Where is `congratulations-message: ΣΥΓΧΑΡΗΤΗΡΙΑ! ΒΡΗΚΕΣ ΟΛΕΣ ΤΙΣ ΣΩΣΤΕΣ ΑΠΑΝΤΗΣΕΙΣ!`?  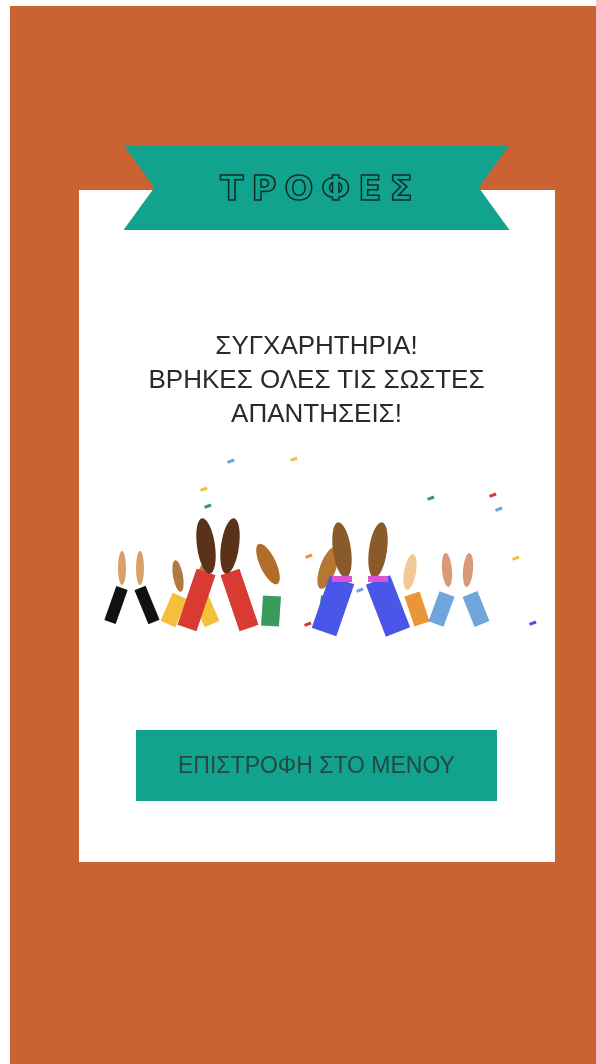 congratulations-message: ΣΥΓΧΑΡΗΤΗΡΙΑ! ΒΡΗΚΕΣ ΟΛΕΣ ΤΙΣ ΣΩΣΤΕΣ ΑΠΑΝΤΗΣΕΙΣ! is located at coordinates (316, 379).